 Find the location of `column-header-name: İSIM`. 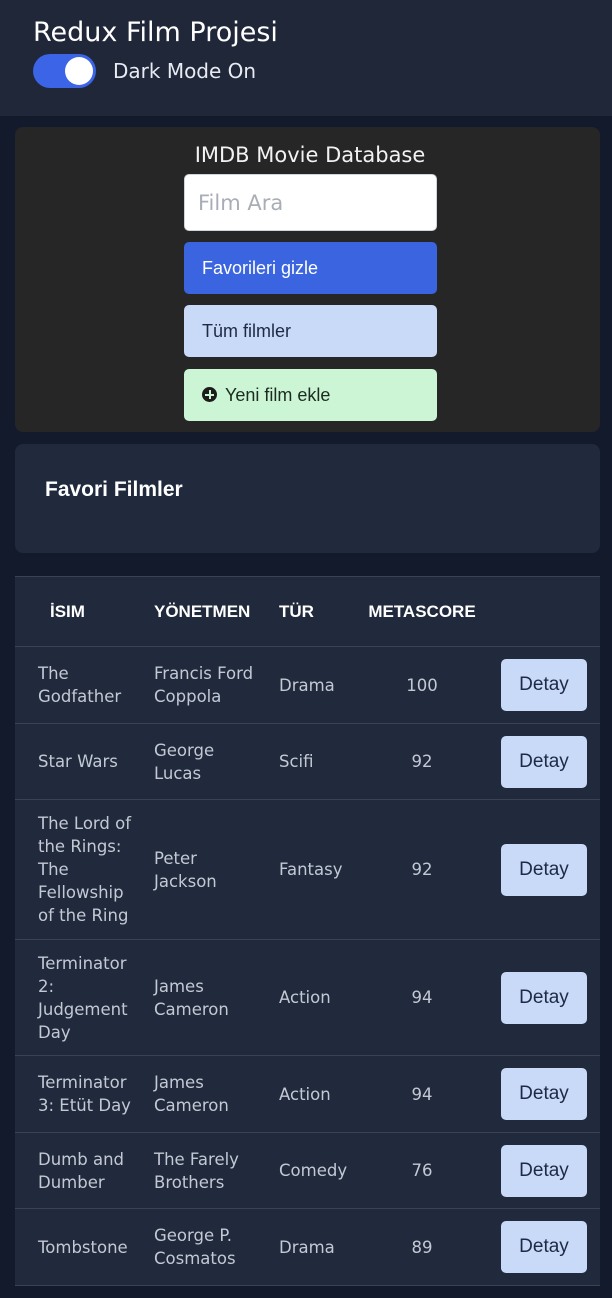

column-header-name: İSIM is located at coordinates (77, 611).